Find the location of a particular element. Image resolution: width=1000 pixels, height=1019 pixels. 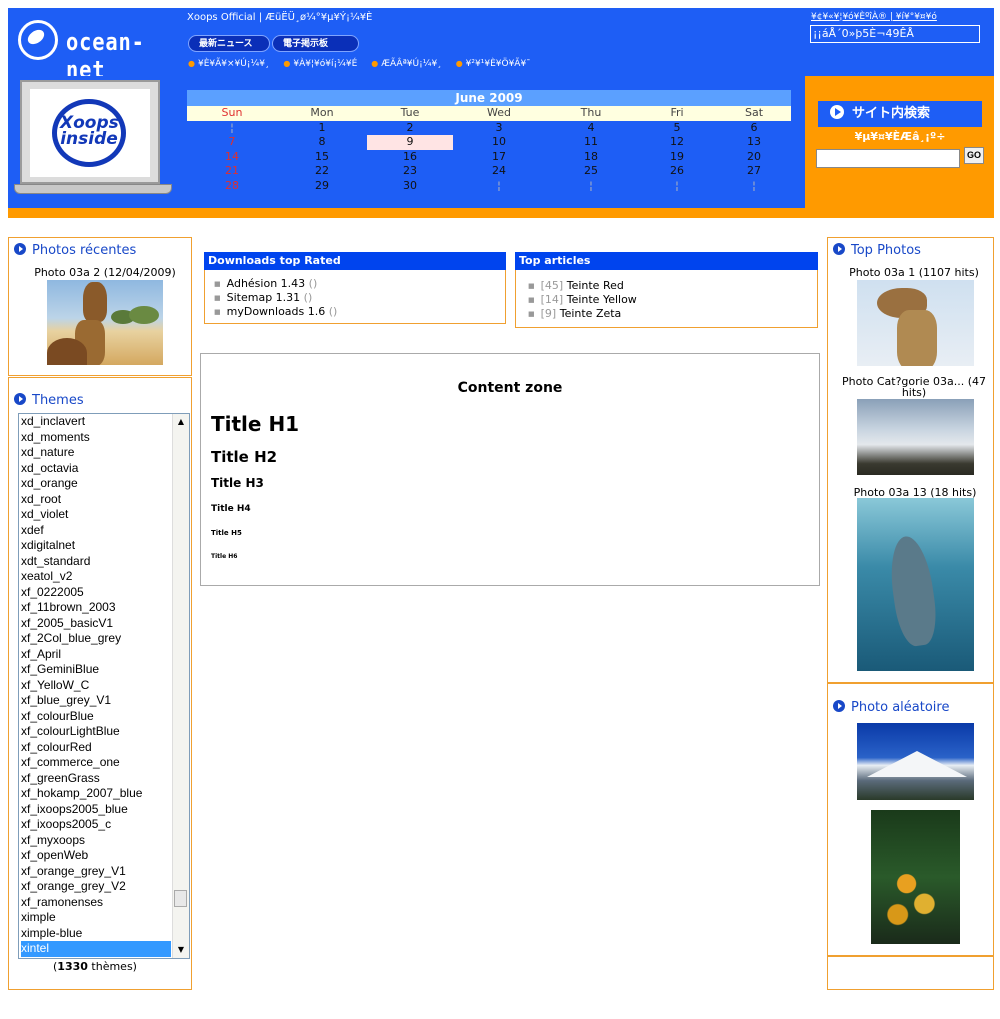

theme-option: xf_0222005 is located at coordinates (96, 593).